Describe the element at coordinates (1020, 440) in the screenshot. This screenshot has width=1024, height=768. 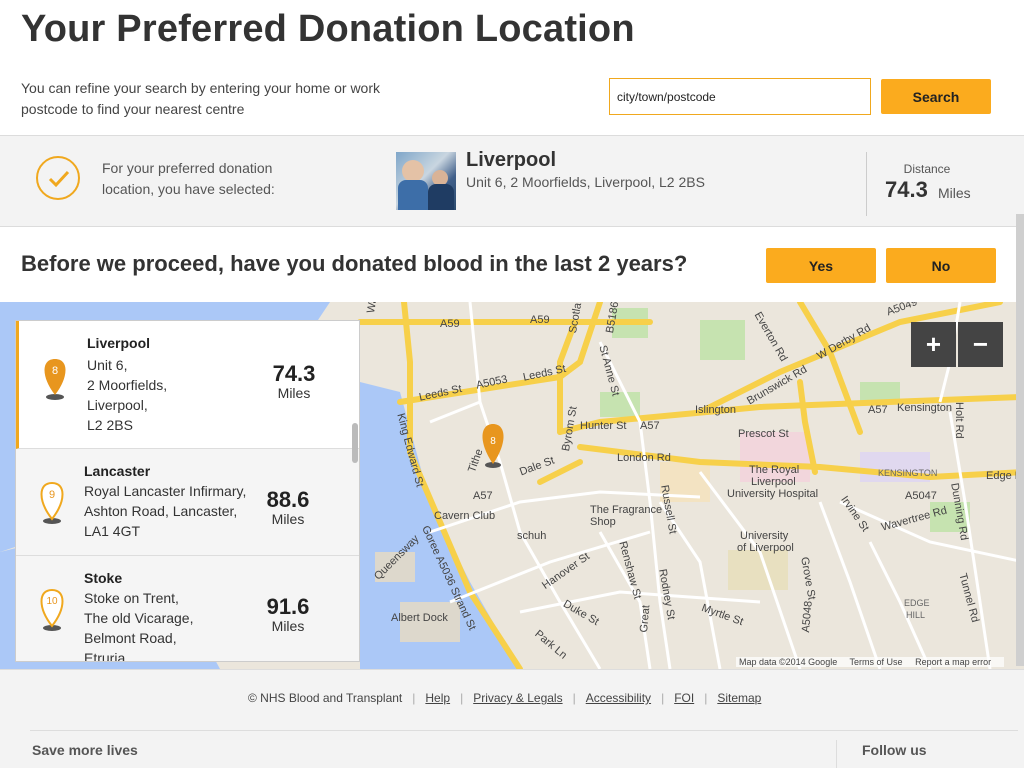
I see `page-scrollbar` at that location.